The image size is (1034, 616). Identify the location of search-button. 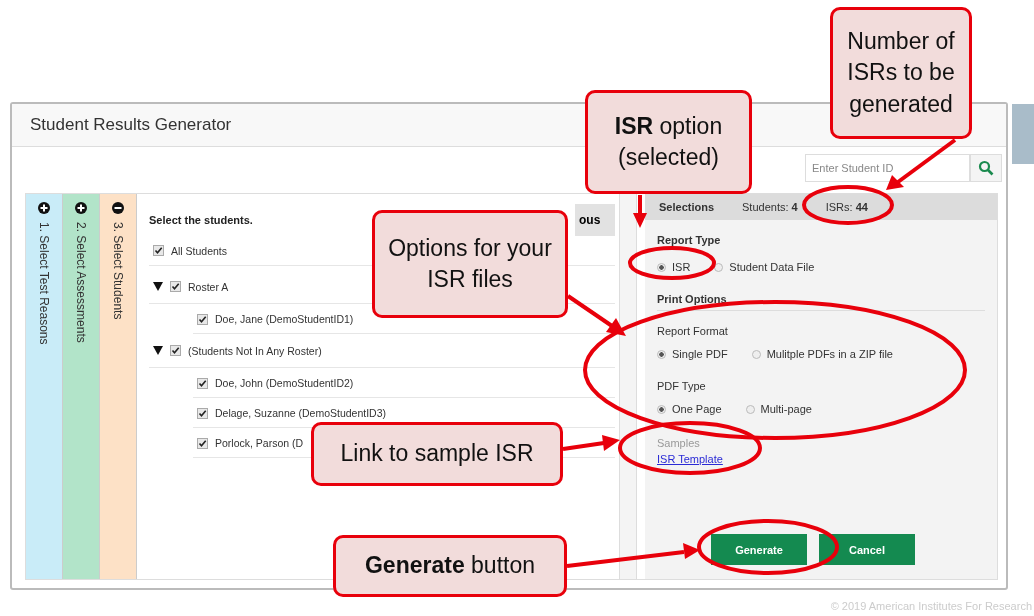
(986, 168).